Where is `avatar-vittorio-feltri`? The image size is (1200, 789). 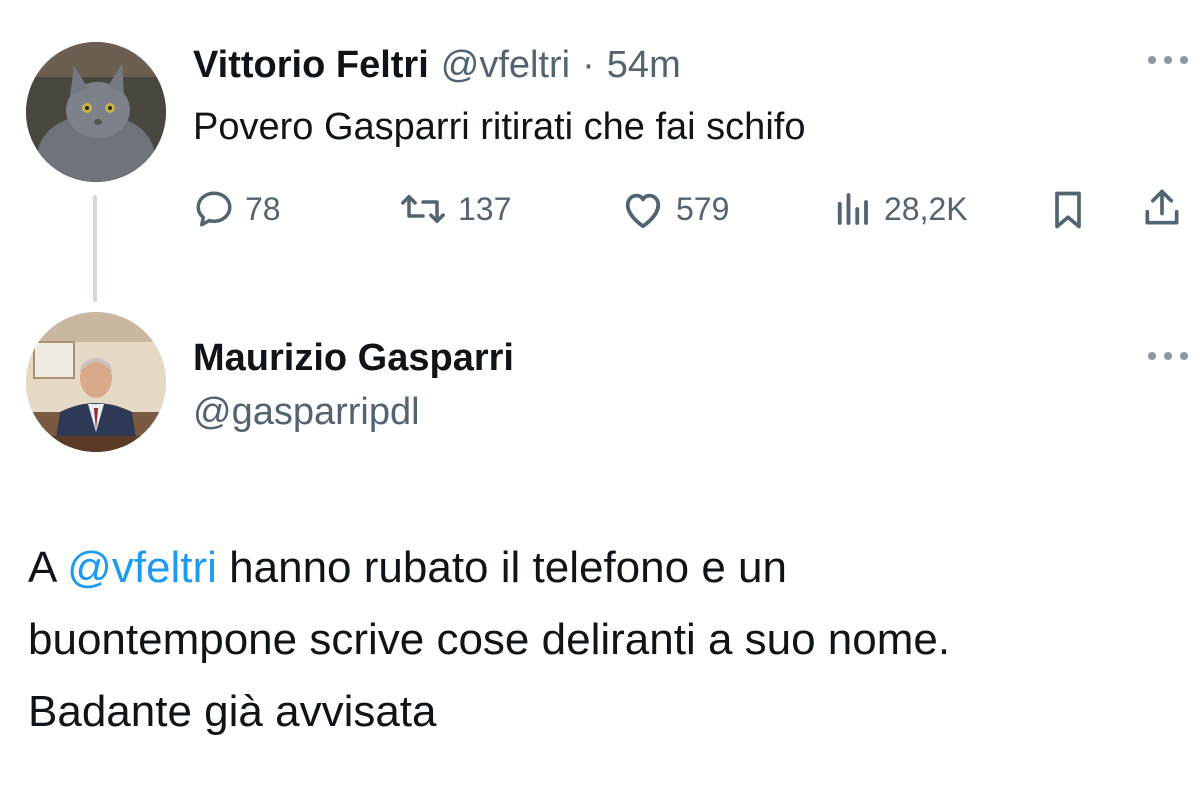 avatar-vittorio-feltri is located at coordinates (96, 112).